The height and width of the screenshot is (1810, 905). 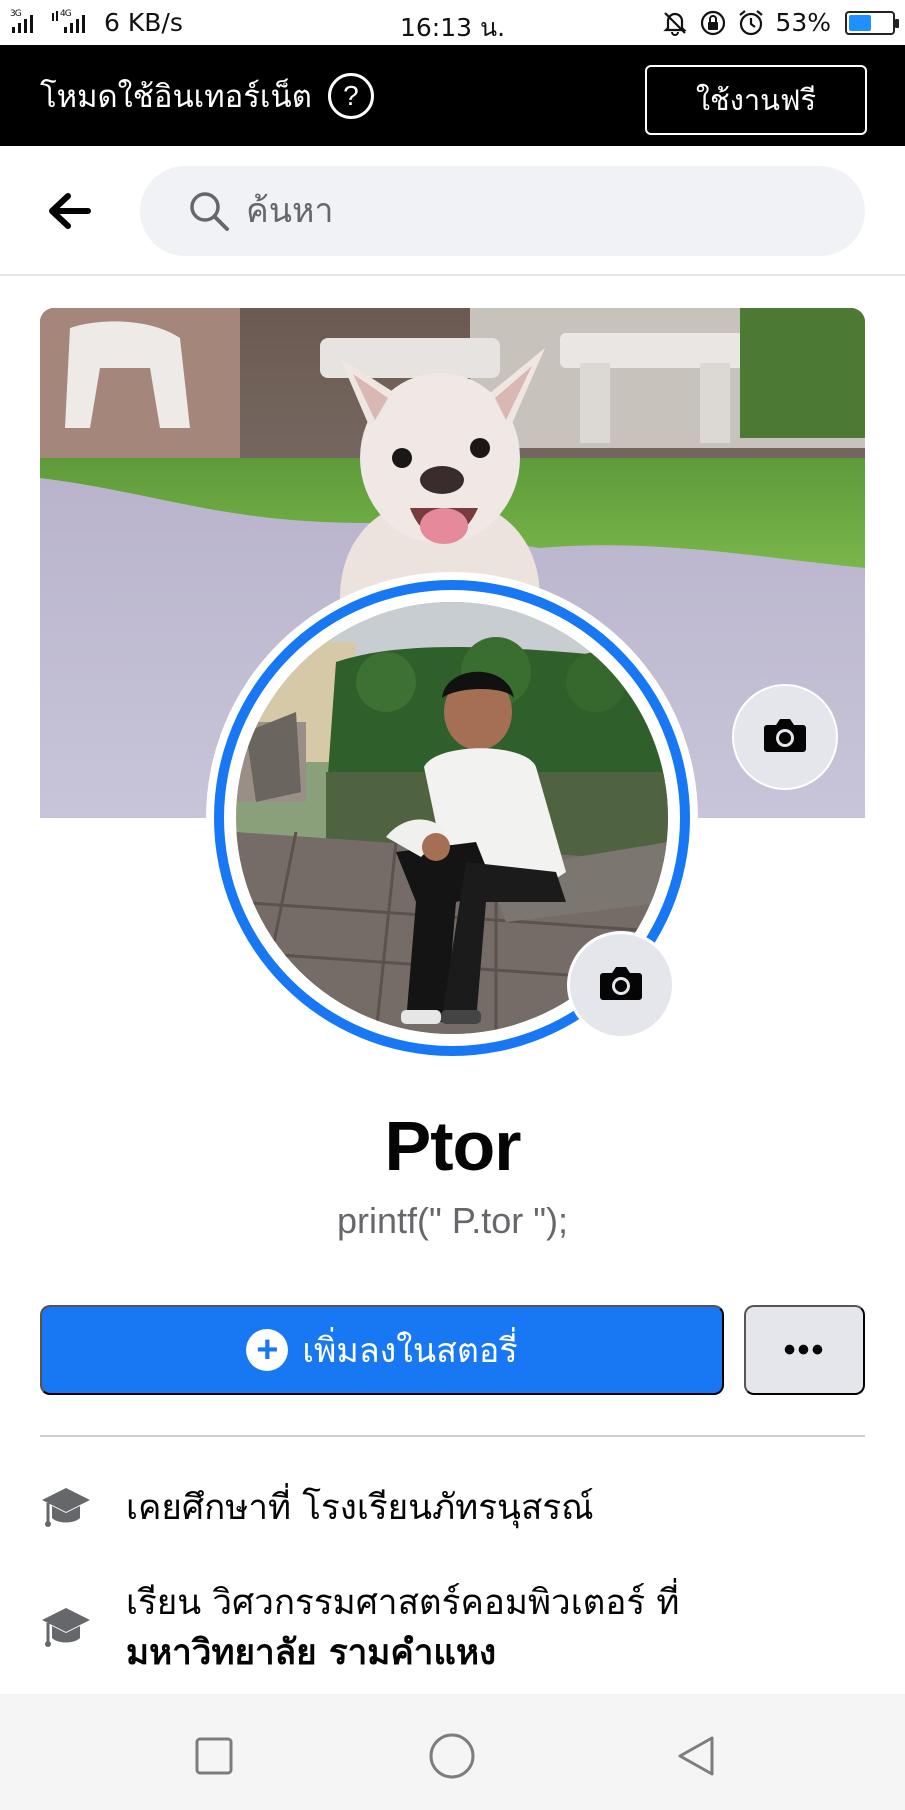 I want to click on triangle-back-icon, so click(x=696, y=1756).